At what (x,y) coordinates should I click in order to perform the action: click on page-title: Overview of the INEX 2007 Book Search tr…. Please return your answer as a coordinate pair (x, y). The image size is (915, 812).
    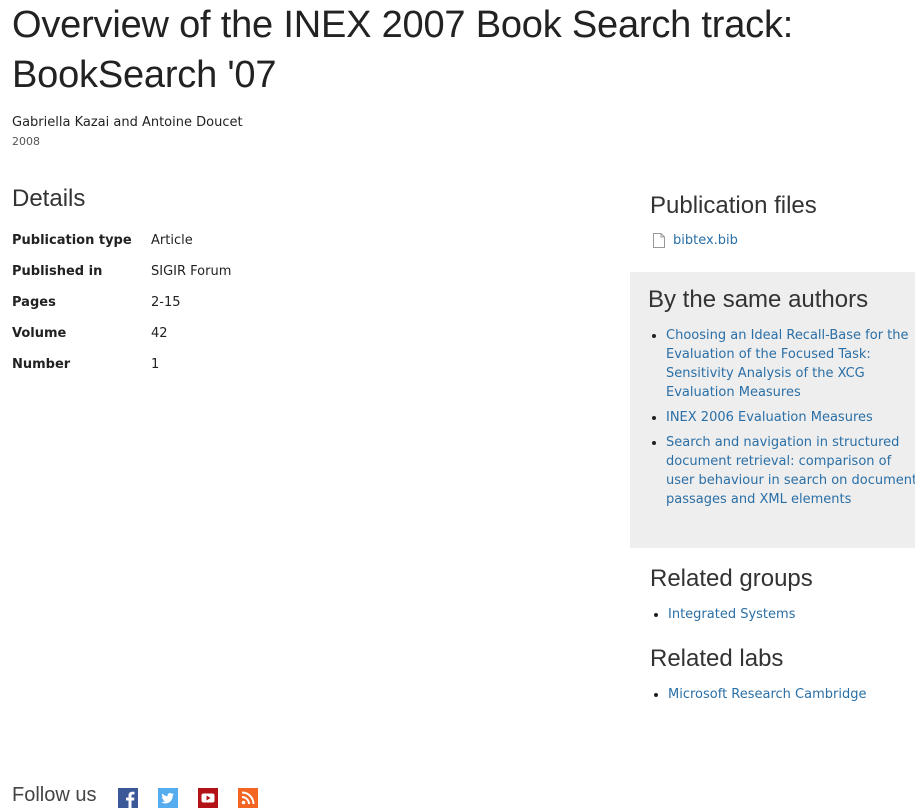
    Looking at the image, I should click on (403, 50).